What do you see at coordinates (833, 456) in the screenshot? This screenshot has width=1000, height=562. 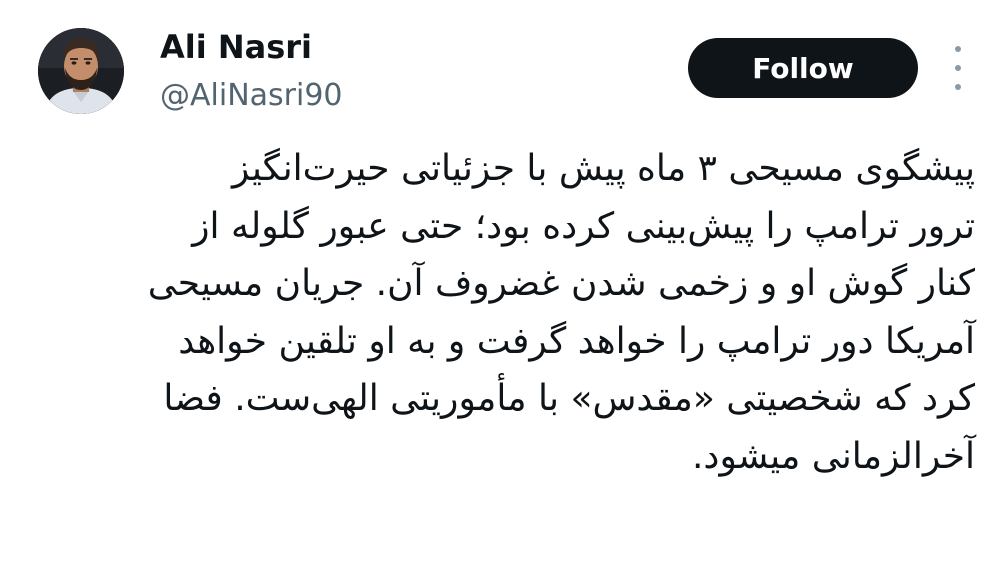 I see `tweet-text-line: آخرالزمانی میشود.` at bounding box center [833, 456].